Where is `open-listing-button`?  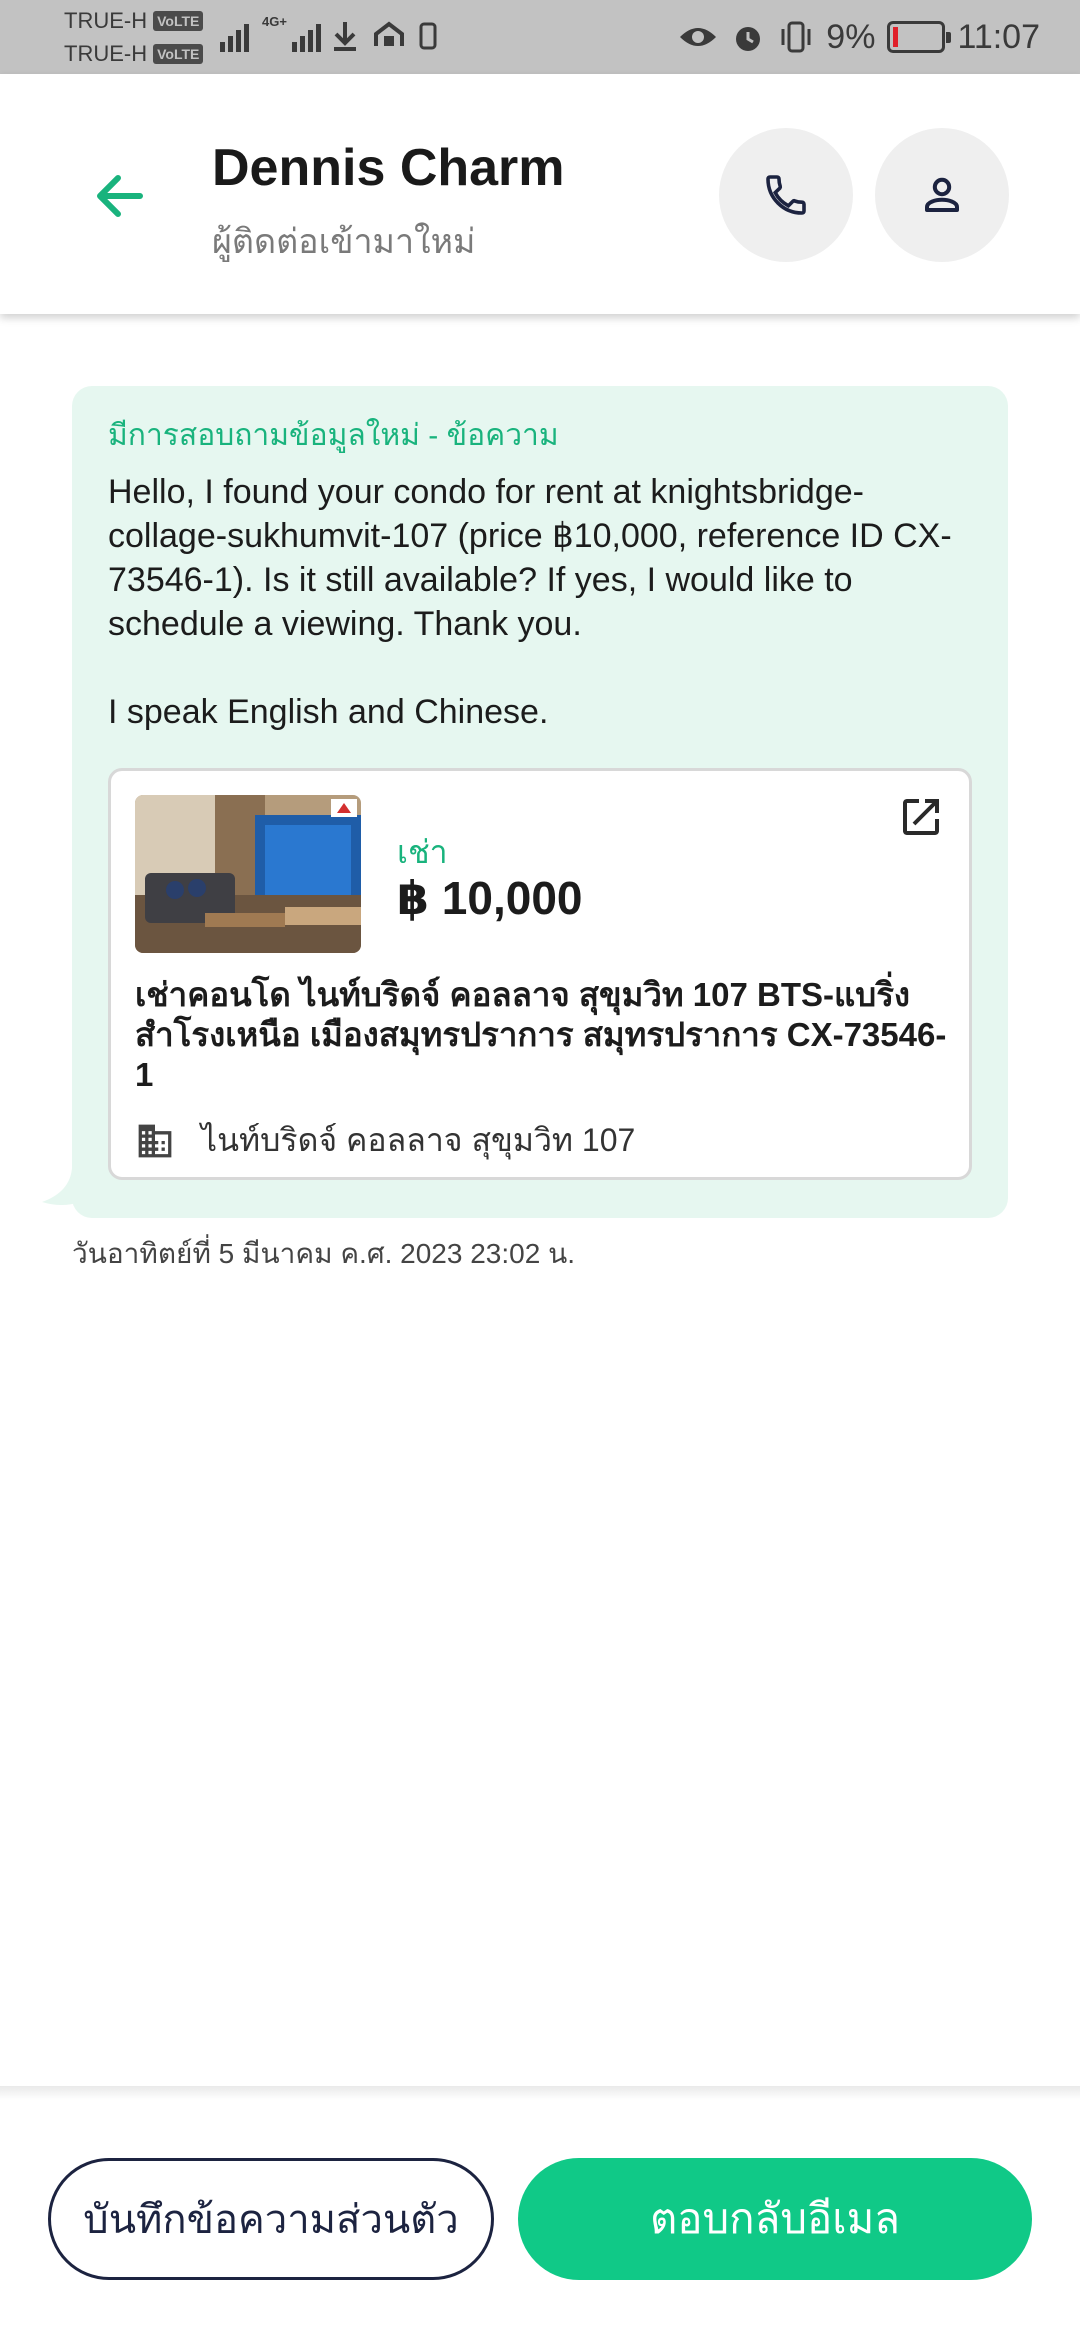 open-listing-button is located at coordinates (921, 817).